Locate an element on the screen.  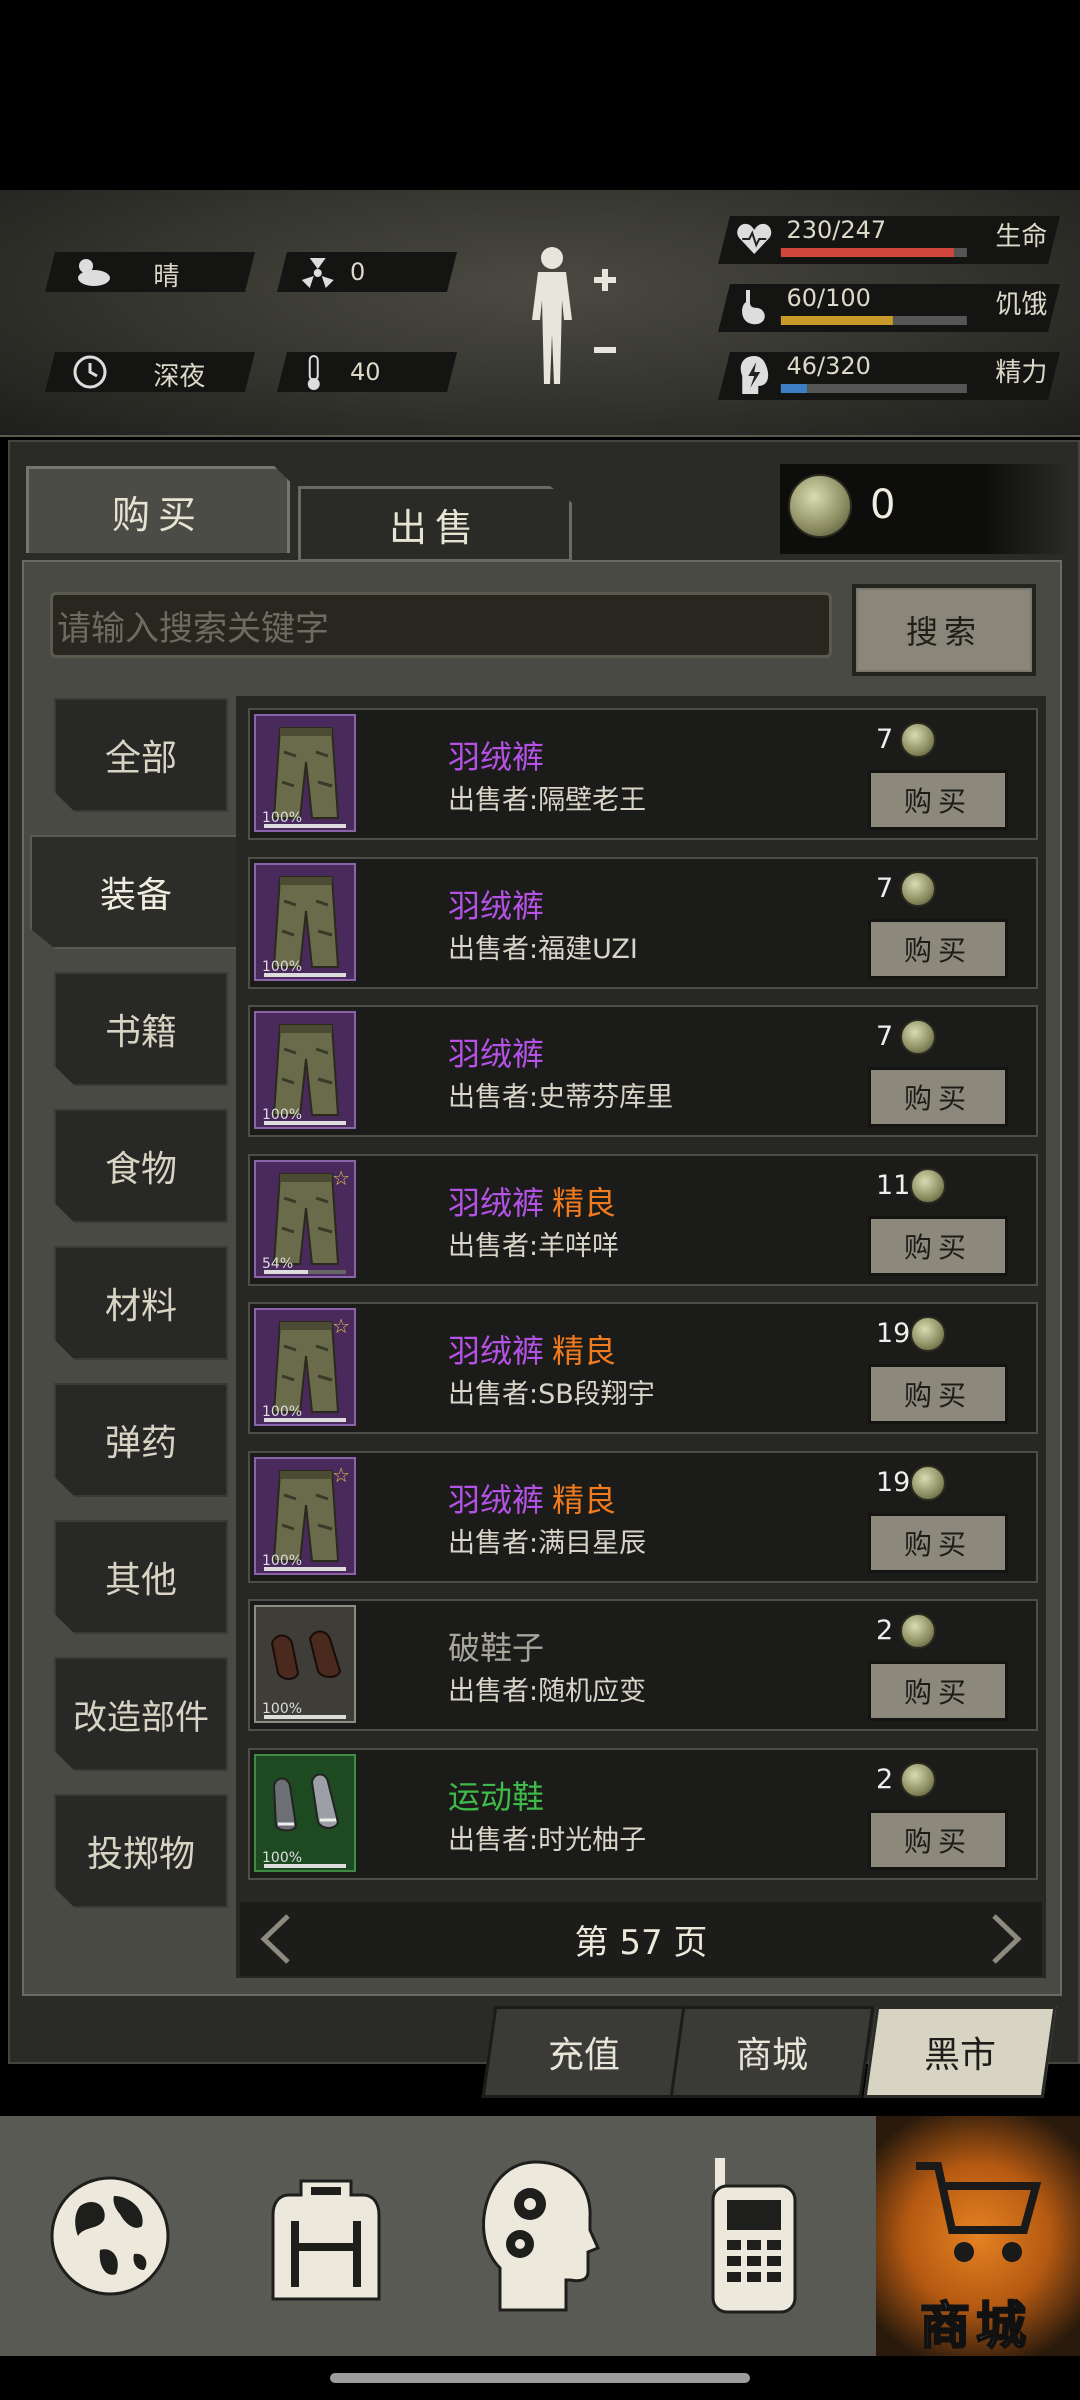
home-indicator is located at coordinates (540, 2378).